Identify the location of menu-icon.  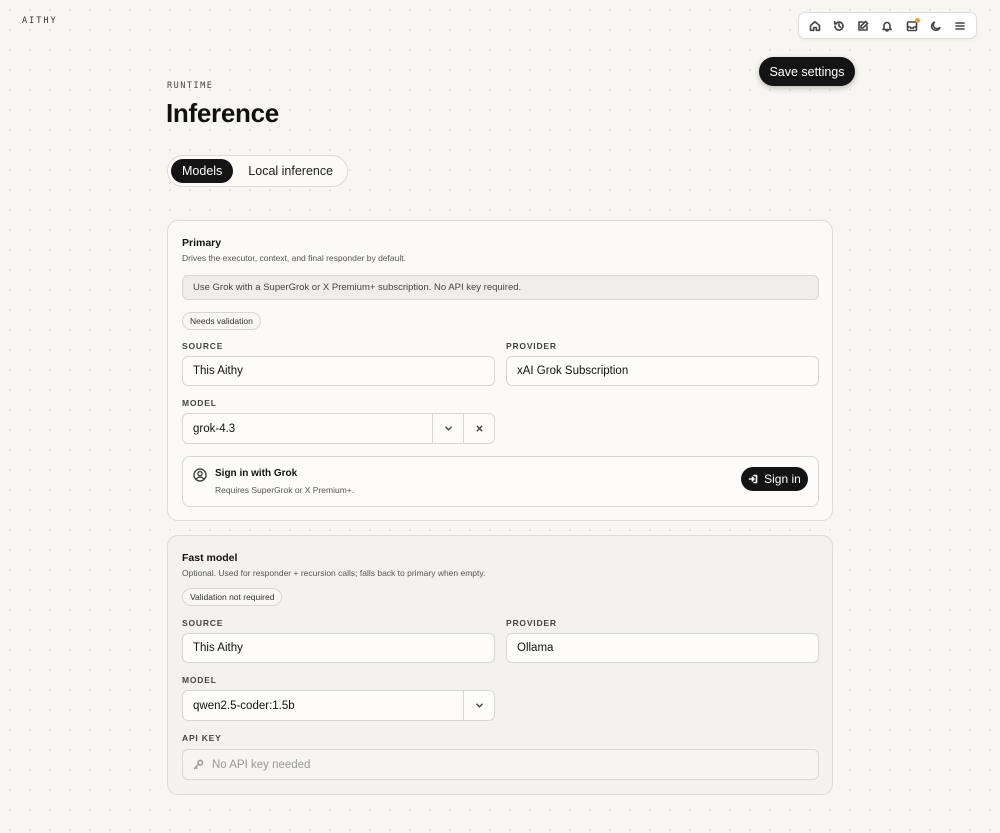
(960, 26).